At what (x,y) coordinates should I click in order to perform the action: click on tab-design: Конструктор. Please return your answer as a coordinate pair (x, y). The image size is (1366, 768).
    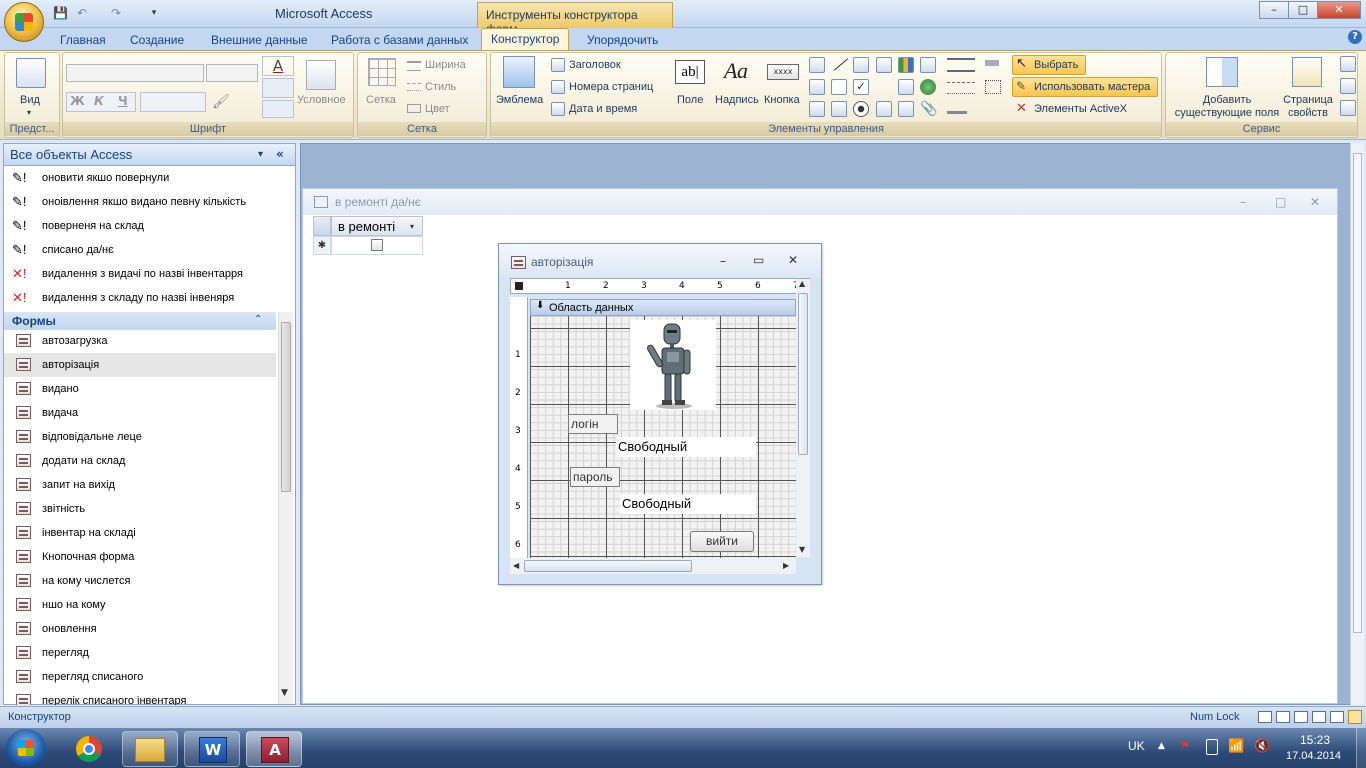
    Looking at the image, I should click on (525, 39).